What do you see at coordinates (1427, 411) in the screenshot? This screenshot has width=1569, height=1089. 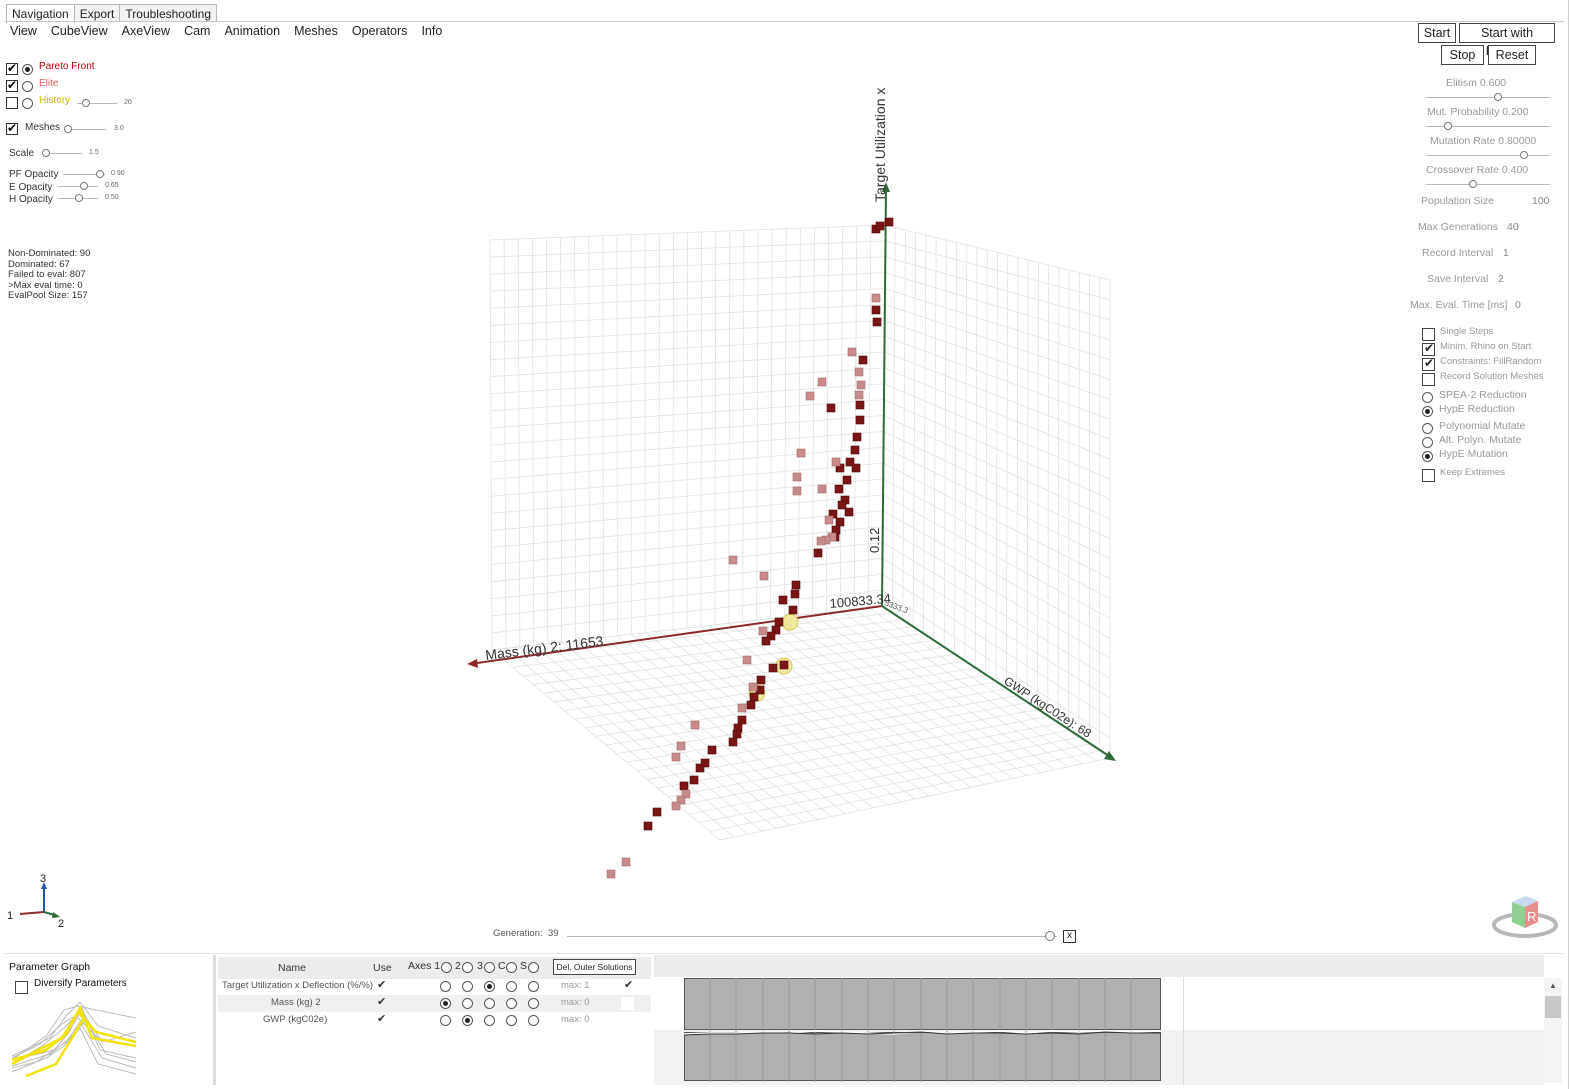 I see `hype-reduction-radio` at bounding box center [1427, 411].